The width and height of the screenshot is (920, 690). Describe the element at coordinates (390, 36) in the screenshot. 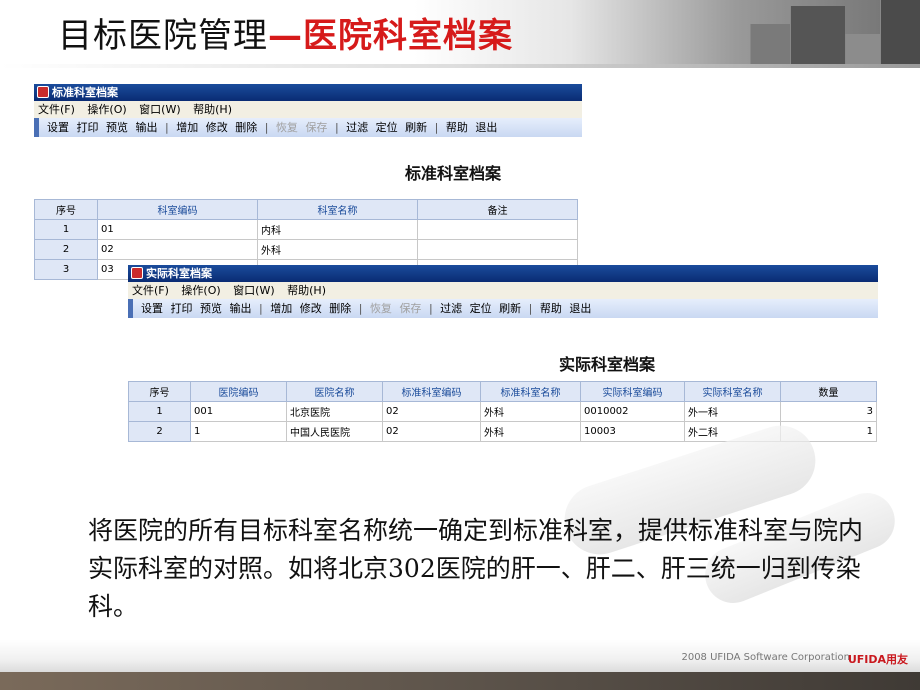

I see `slide-title-part-b: —医院科室档案` at that location.